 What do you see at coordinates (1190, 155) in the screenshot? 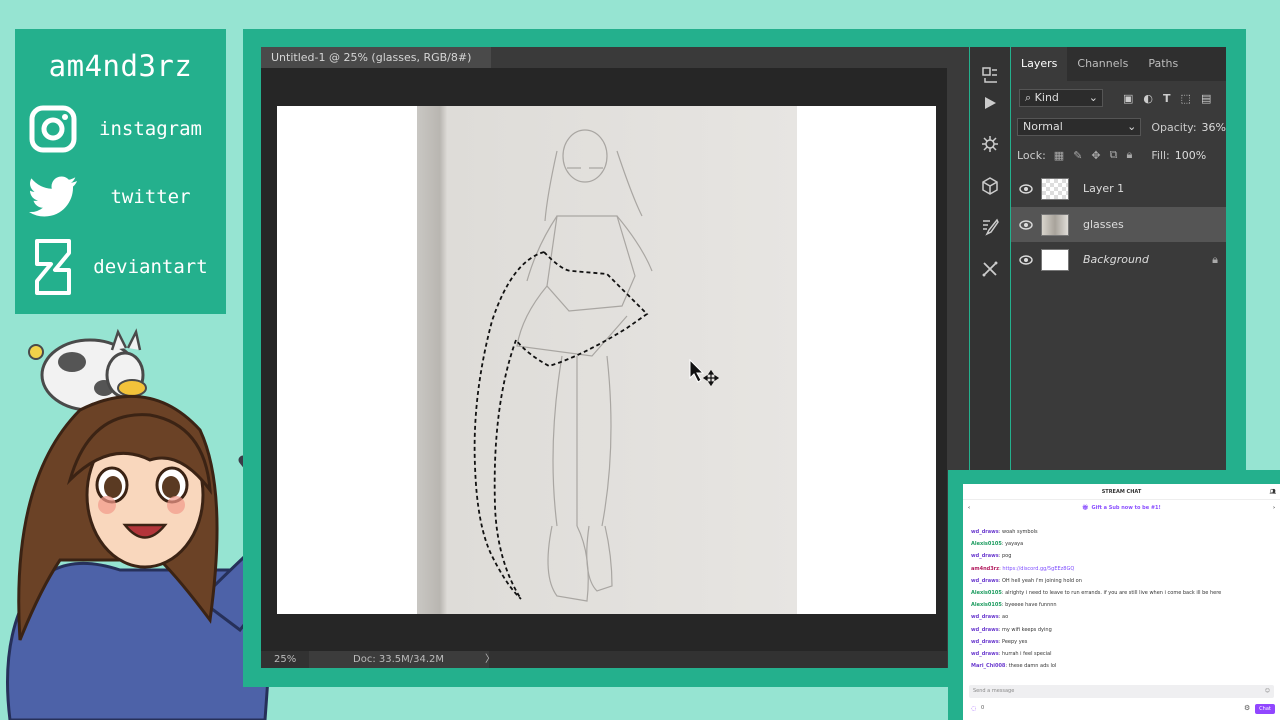
I see `fill-value: 100%` at bounding box center [1190, 155].